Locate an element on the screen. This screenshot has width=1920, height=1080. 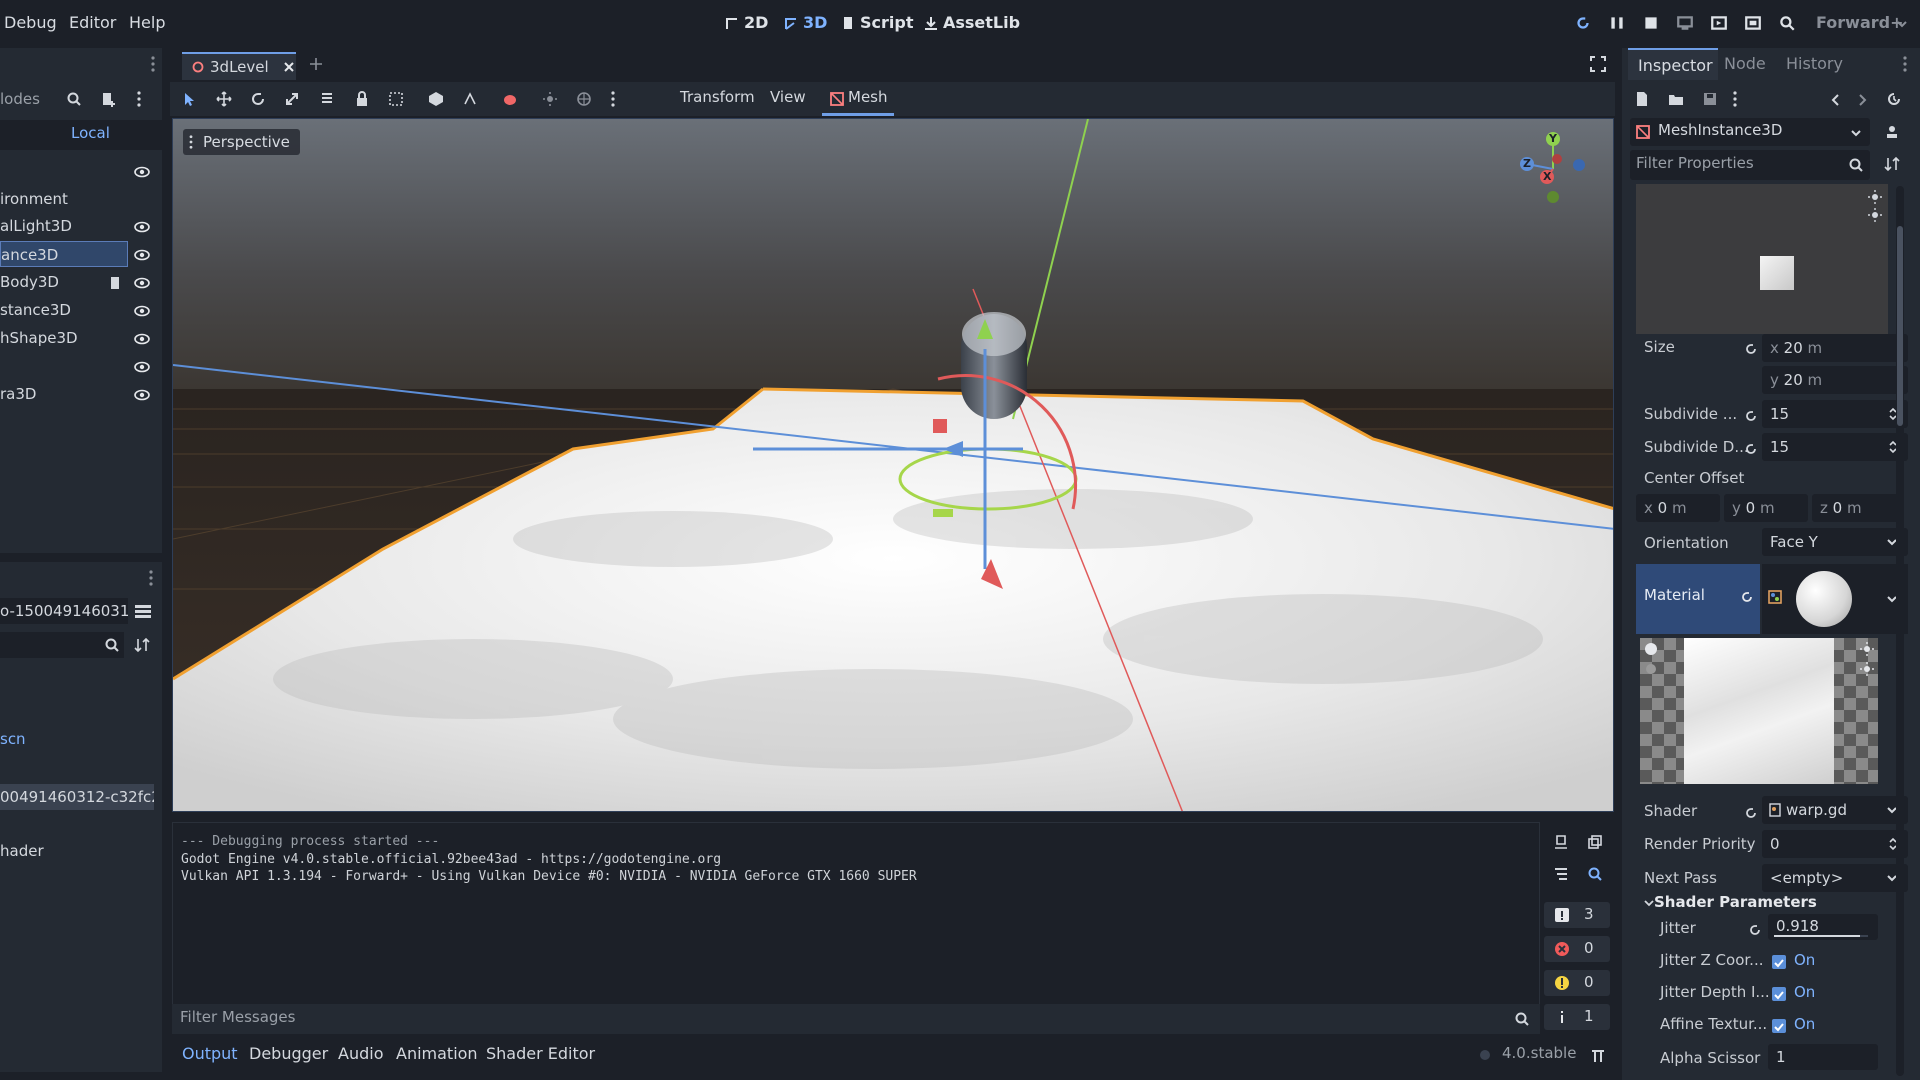
list-select-icon is located at coordinates (328, 99).